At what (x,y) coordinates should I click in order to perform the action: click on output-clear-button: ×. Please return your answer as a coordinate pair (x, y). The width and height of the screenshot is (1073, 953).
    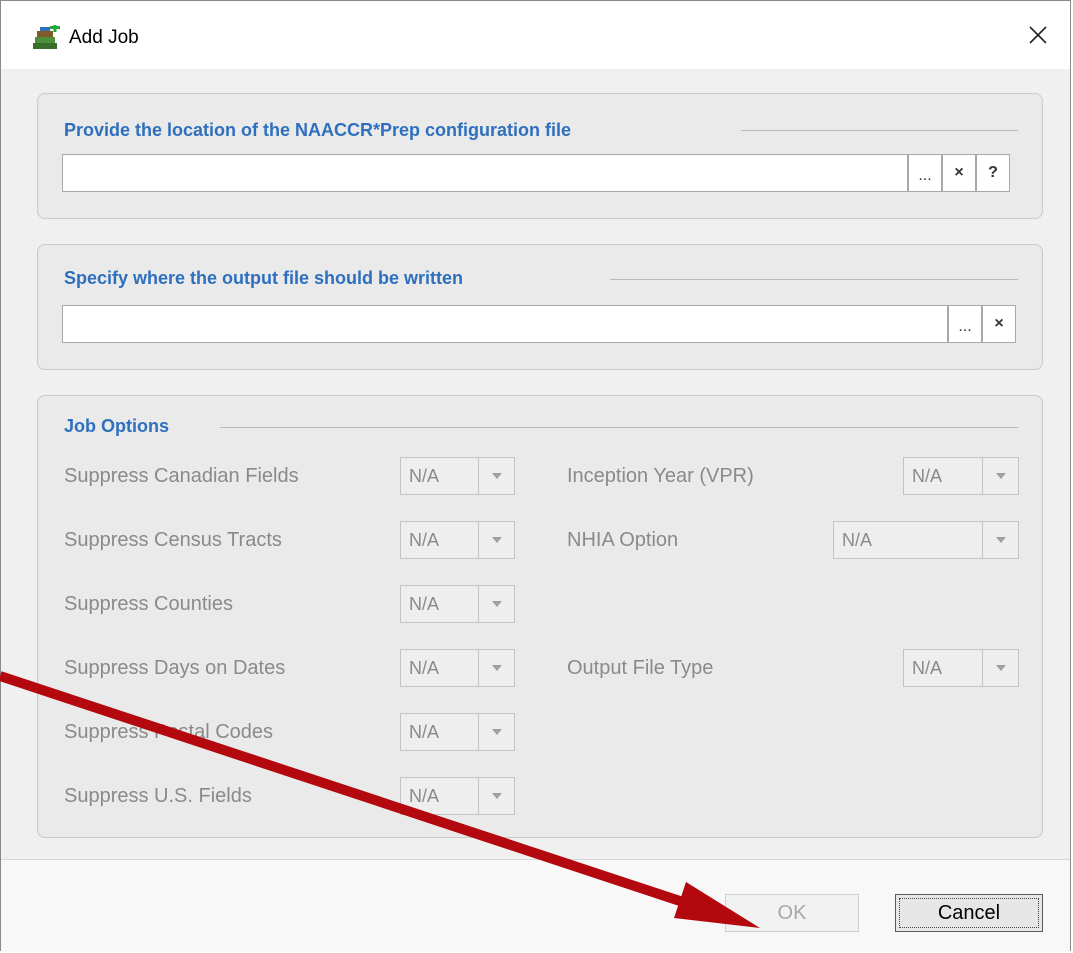
    Looking at the image, I should click on (999, 324).